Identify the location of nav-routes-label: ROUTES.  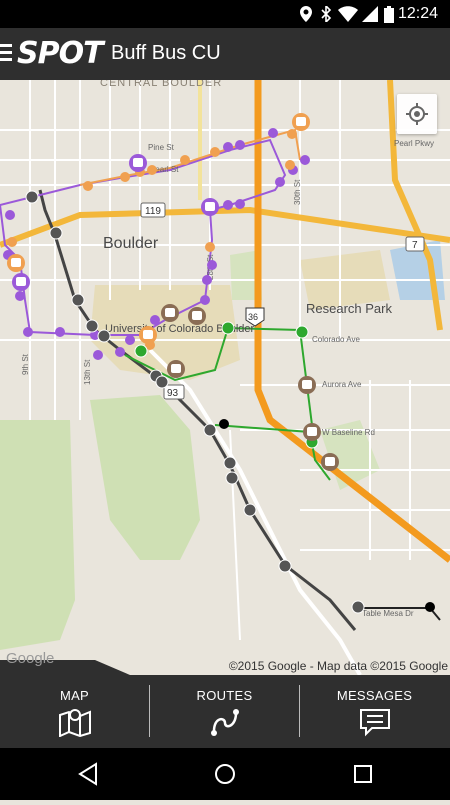
(224, 695).